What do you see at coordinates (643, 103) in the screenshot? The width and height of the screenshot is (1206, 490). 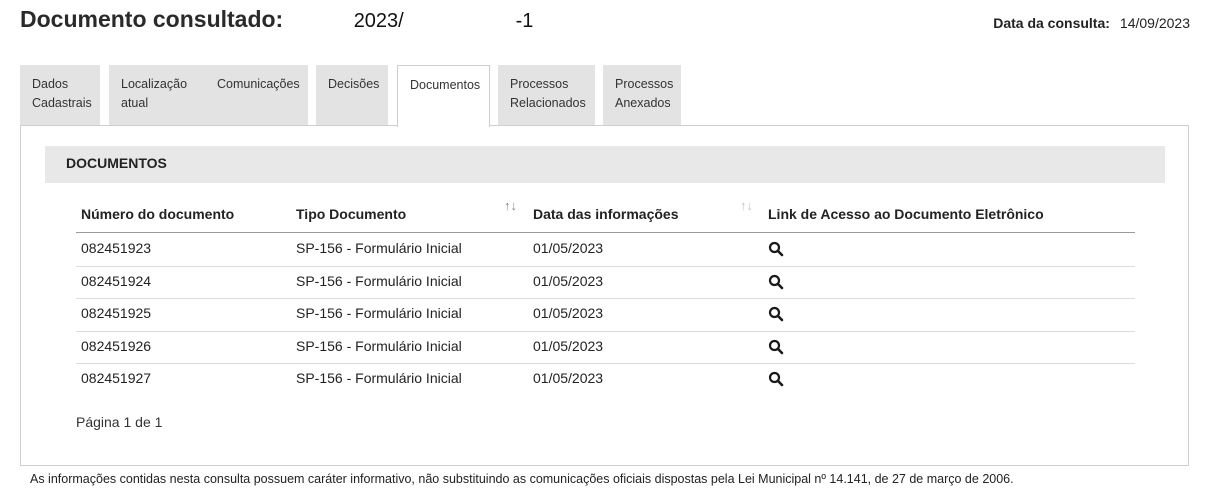 I see `tab-label: Anexados` at bounding box center [643, 103].